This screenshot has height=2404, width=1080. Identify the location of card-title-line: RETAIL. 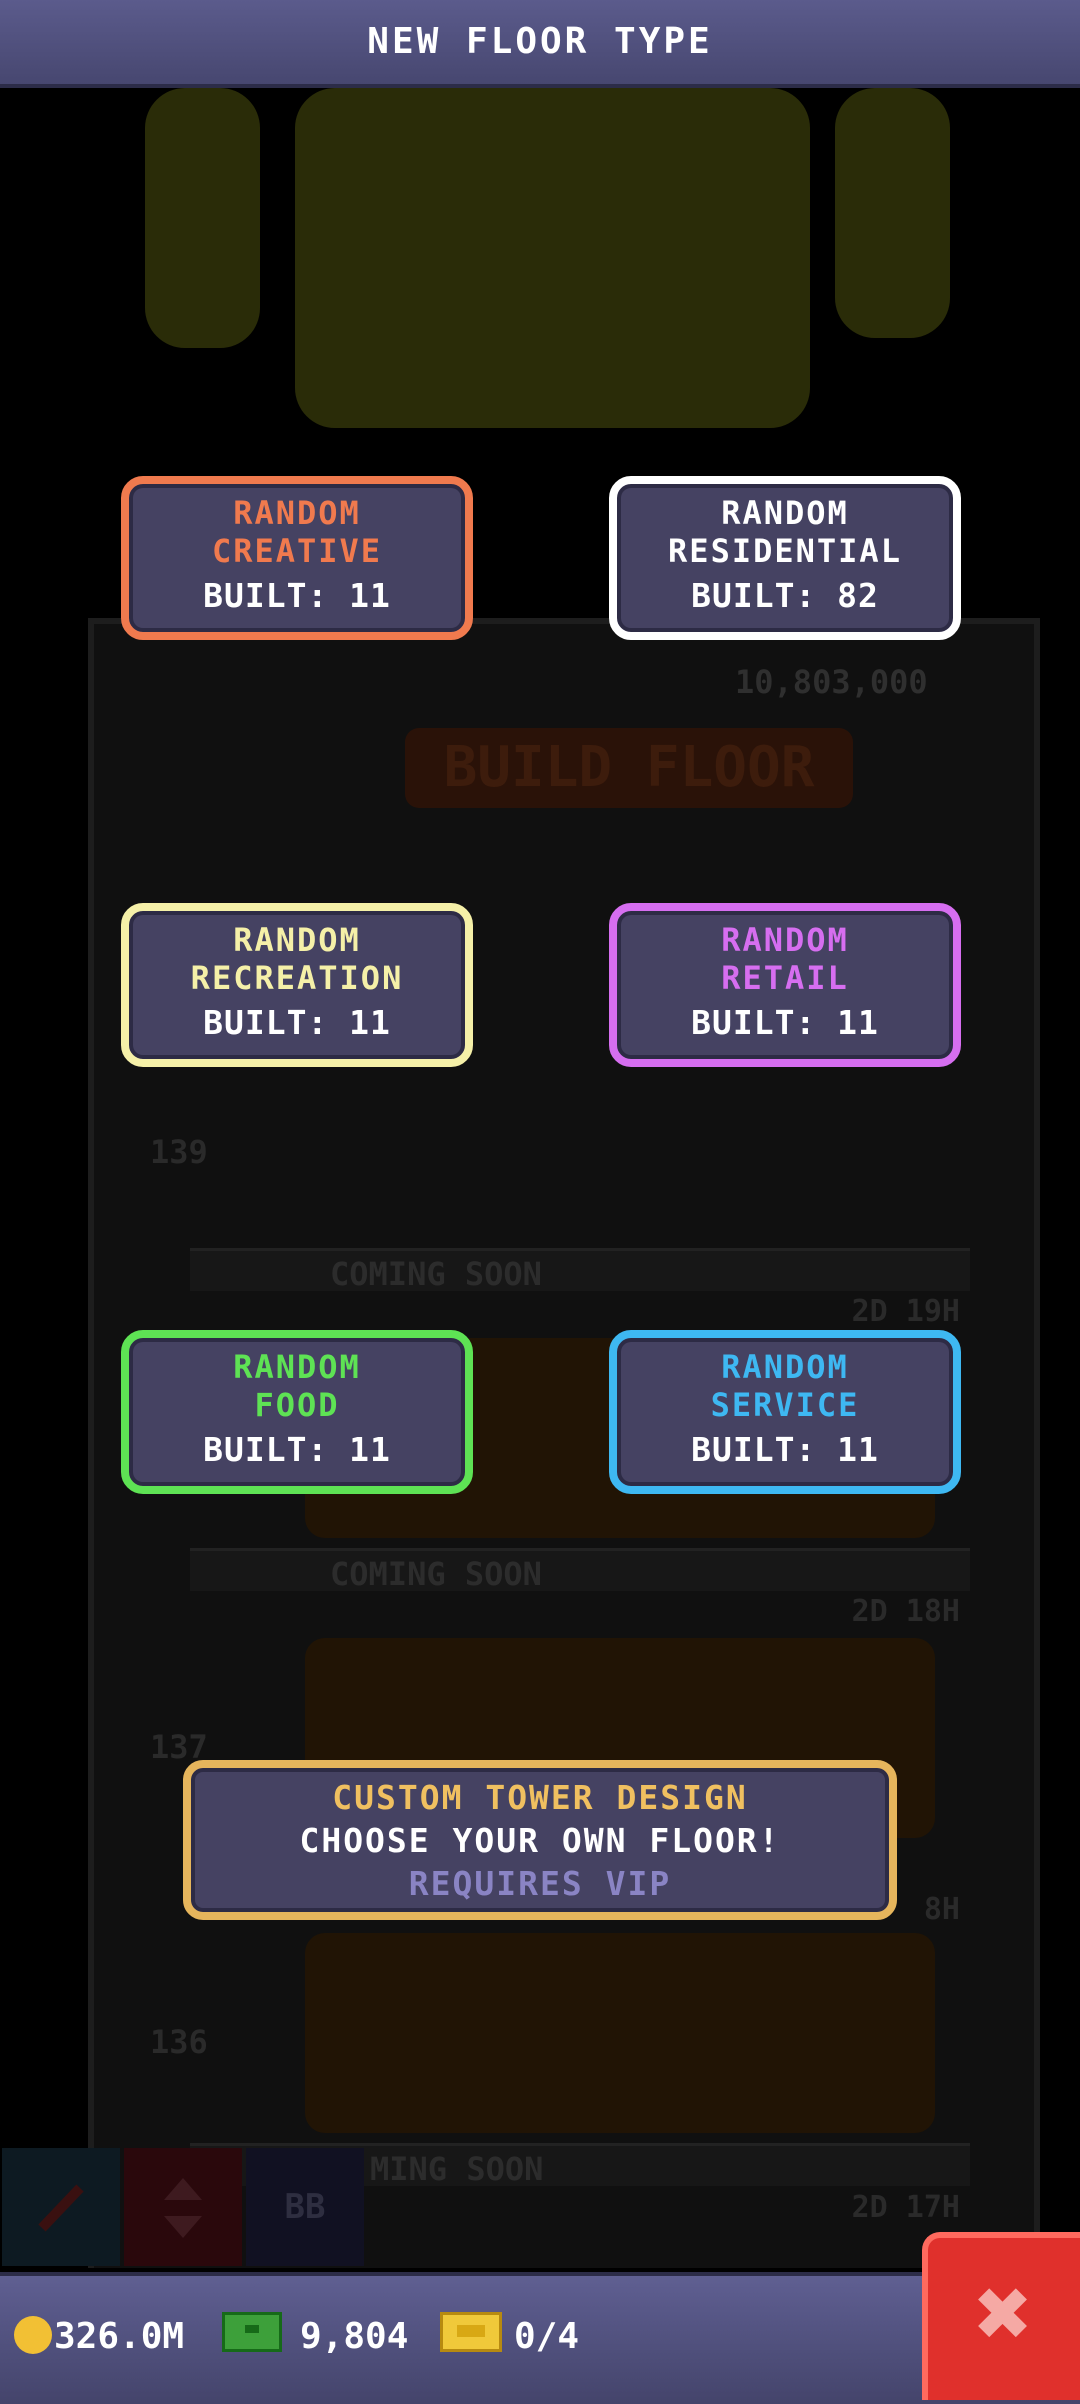
(785, 978).